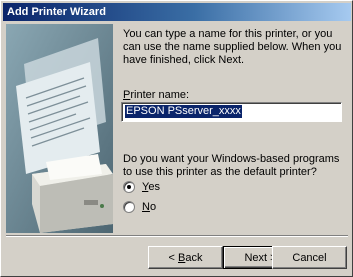  I want to click on printer-name-label-rest: rinter name:, so click(160, 95).